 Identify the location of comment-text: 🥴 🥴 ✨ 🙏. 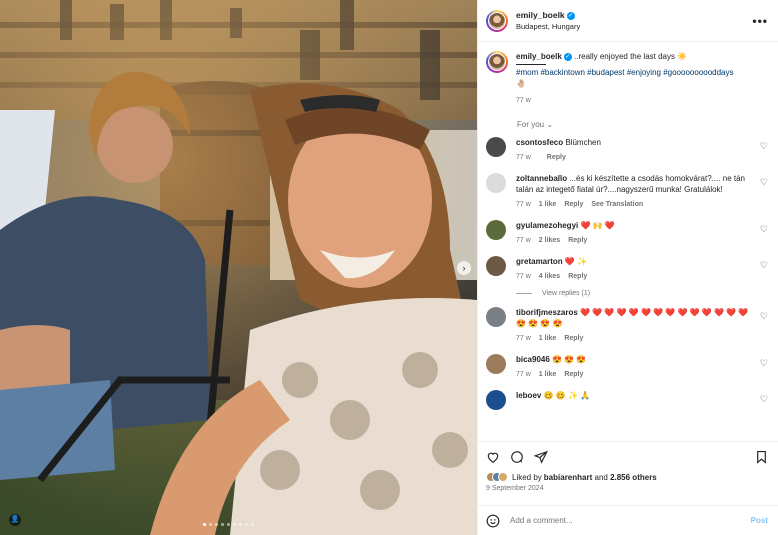
(567, 395).